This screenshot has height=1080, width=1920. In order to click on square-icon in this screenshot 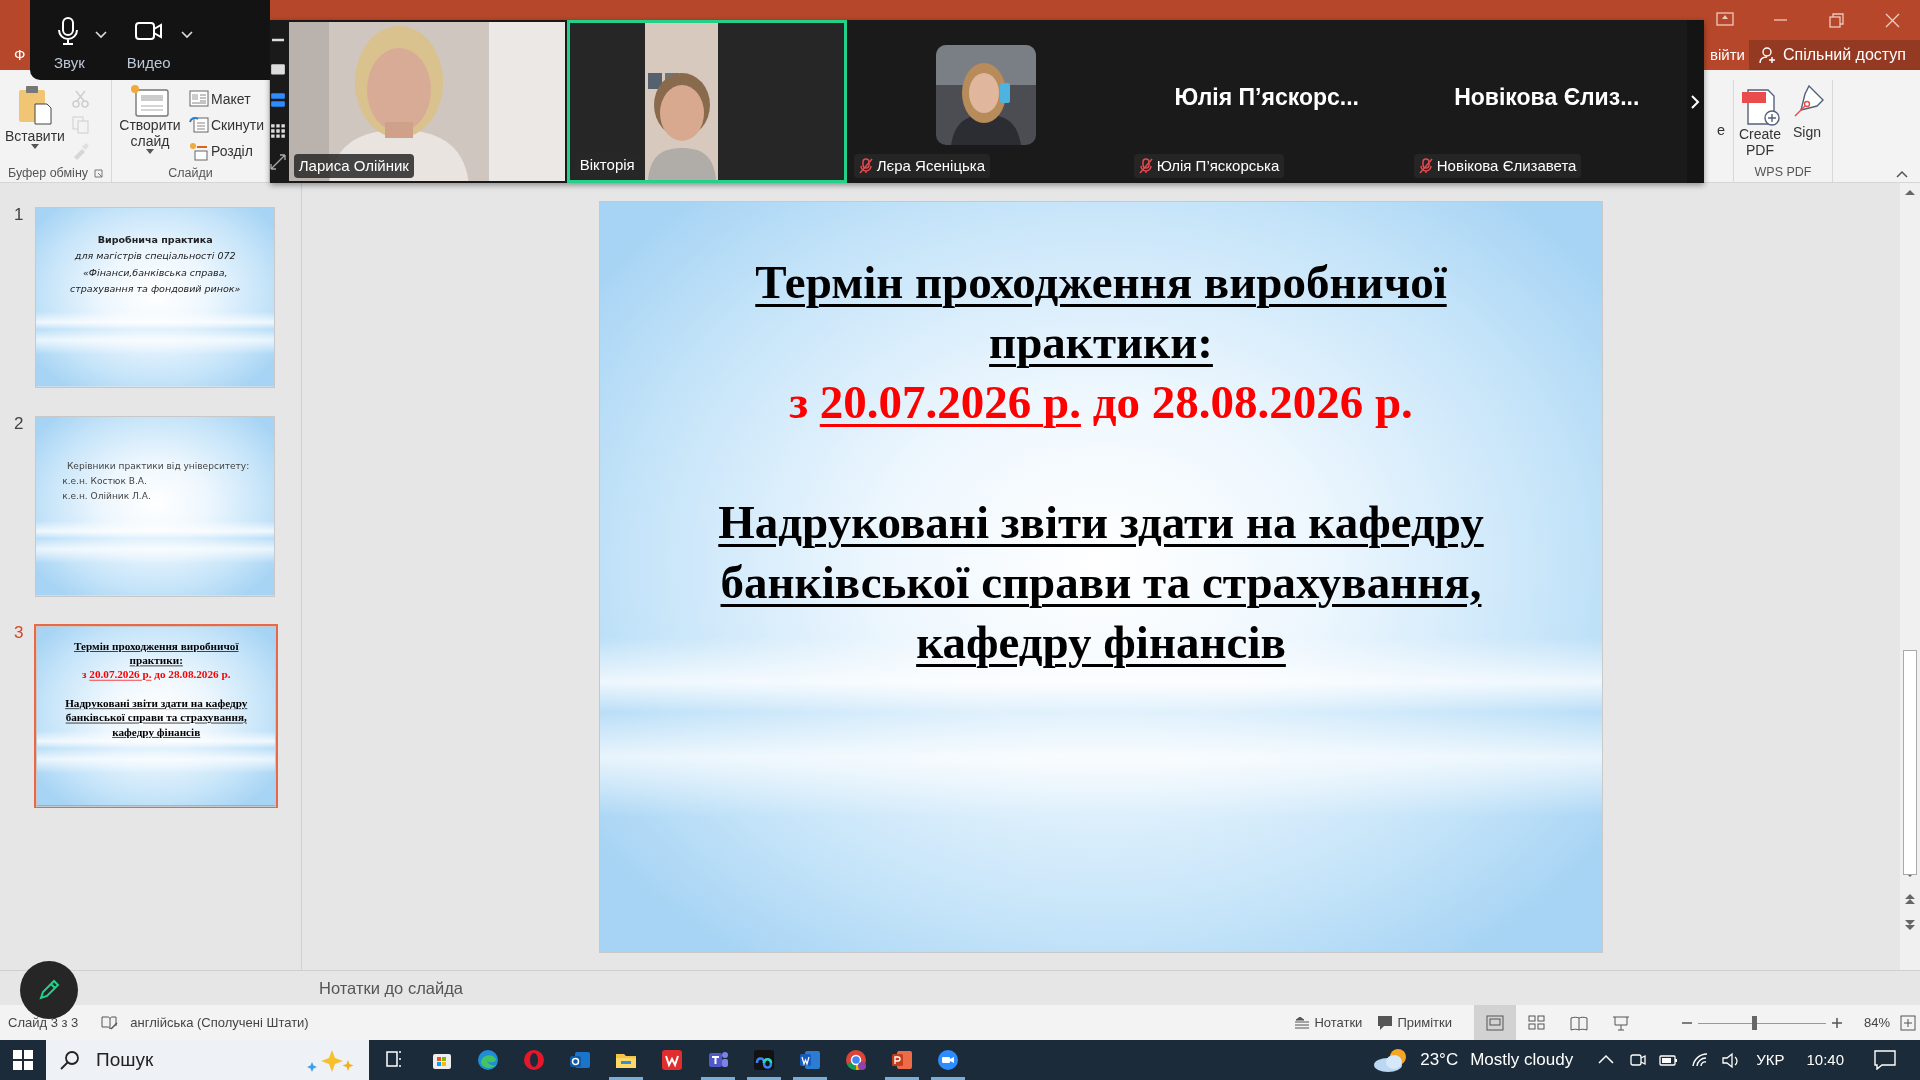, I will do `click(278, 69)`.